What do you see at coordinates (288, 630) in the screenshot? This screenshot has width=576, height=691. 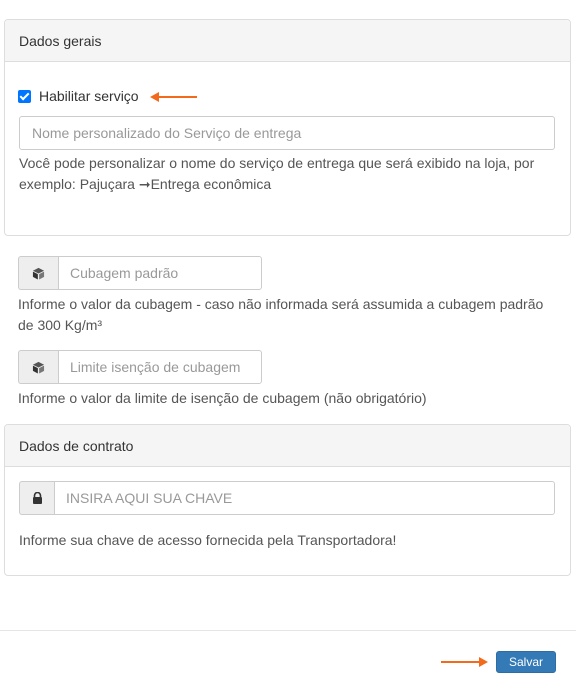 I see `footer-divider` at bounding box center [288, 630].